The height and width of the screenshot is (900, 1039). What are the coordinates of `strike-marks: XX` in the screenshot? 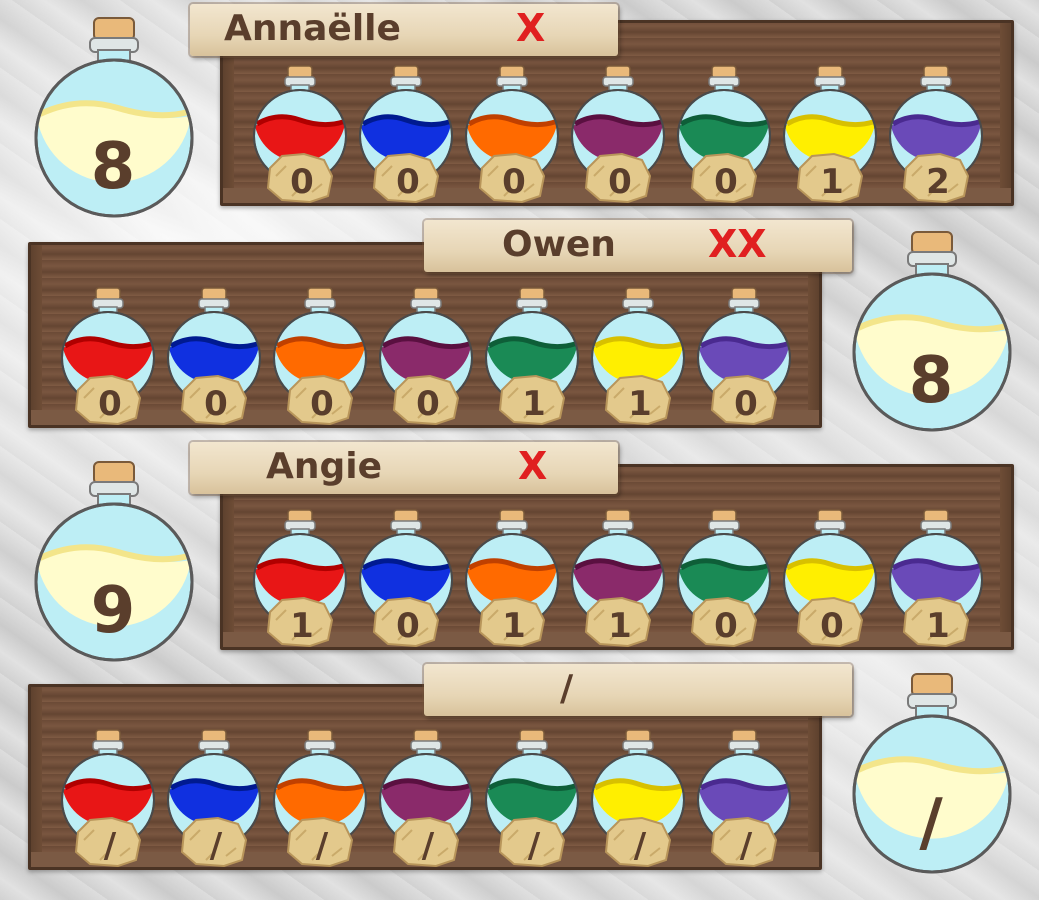 It's located at (737, 244).